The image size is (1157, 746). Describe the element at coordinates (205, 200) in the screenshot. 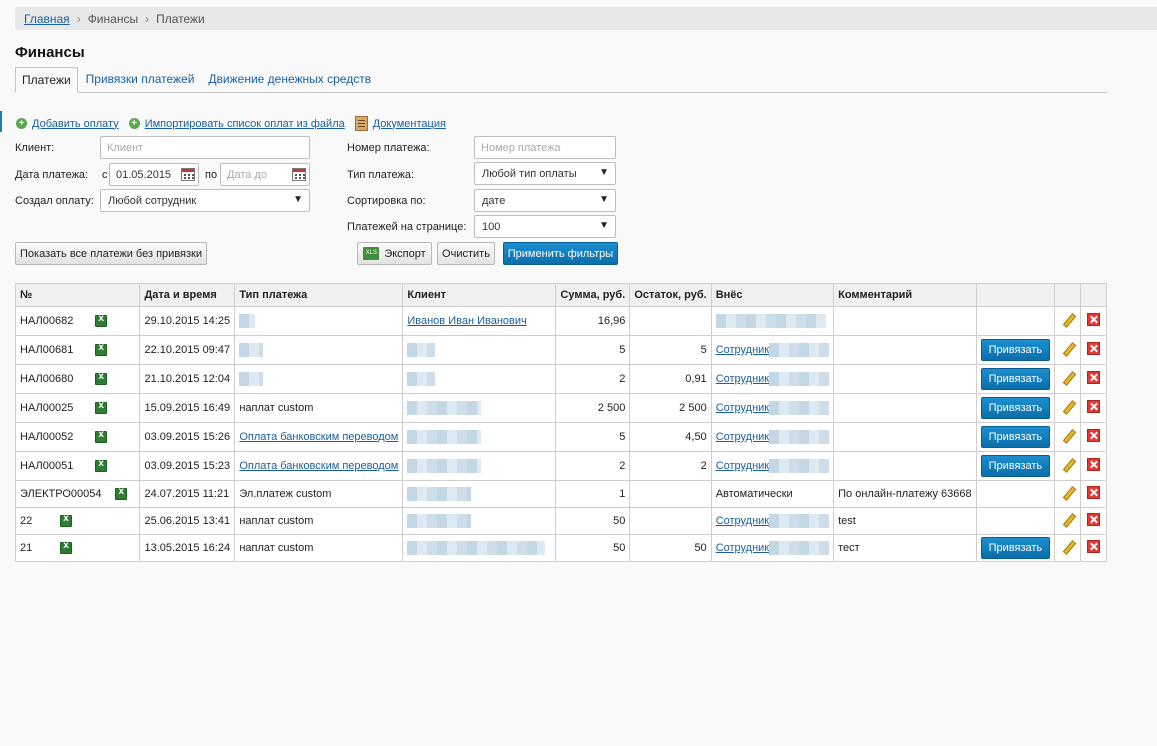

I see `creator-select: Любой сотрудник ▼` at that location.